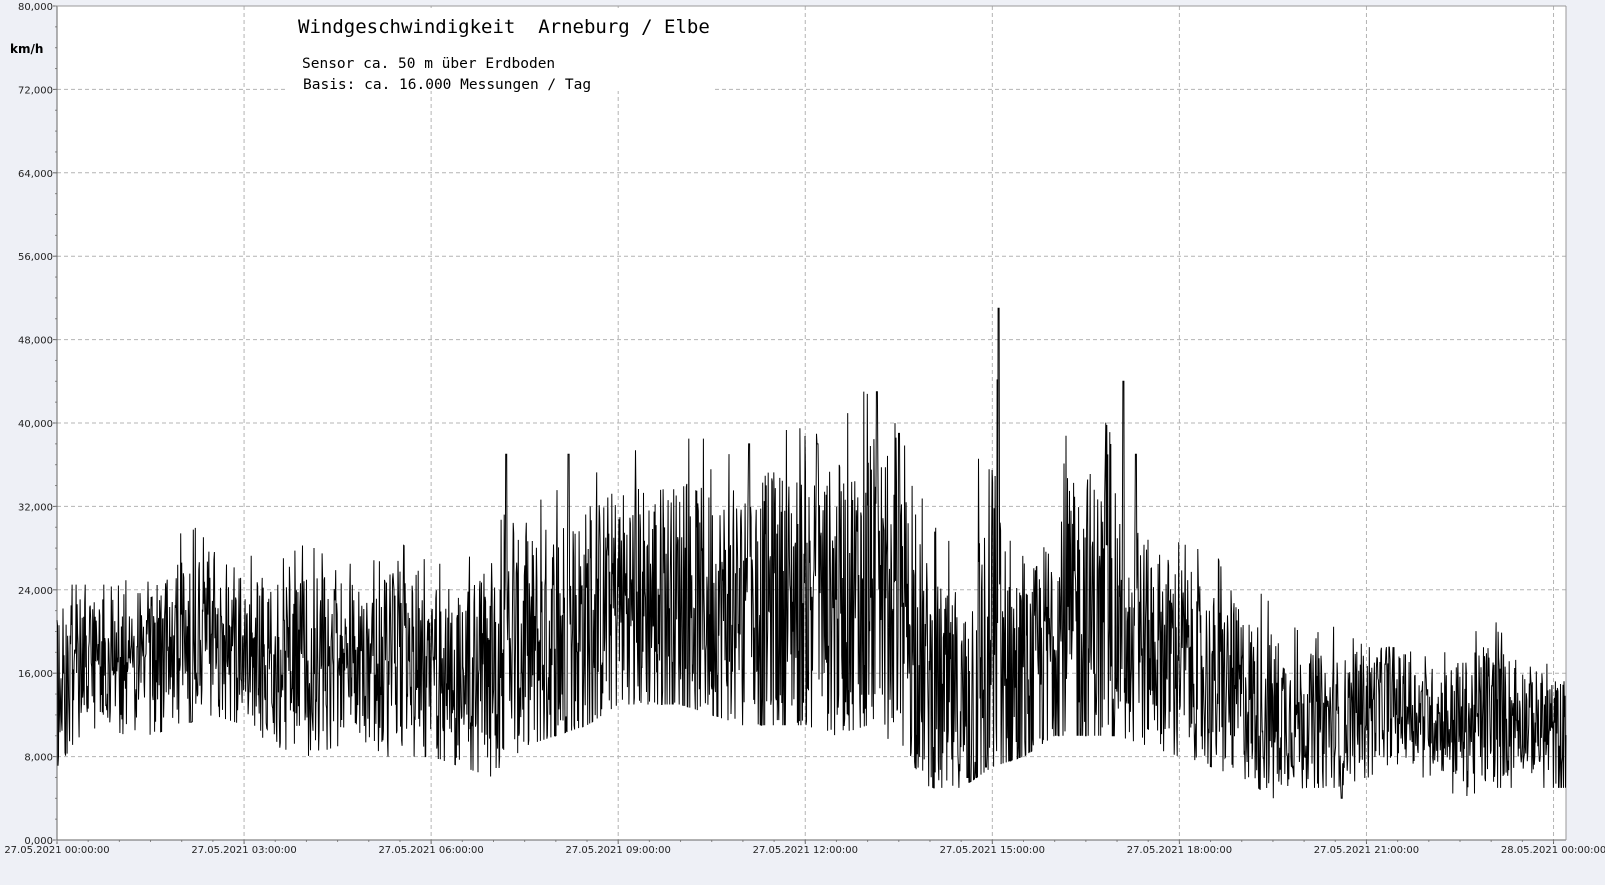  I want to click on x-tick-label: 27.05.2021 21:00:00, so click(1366, 850).